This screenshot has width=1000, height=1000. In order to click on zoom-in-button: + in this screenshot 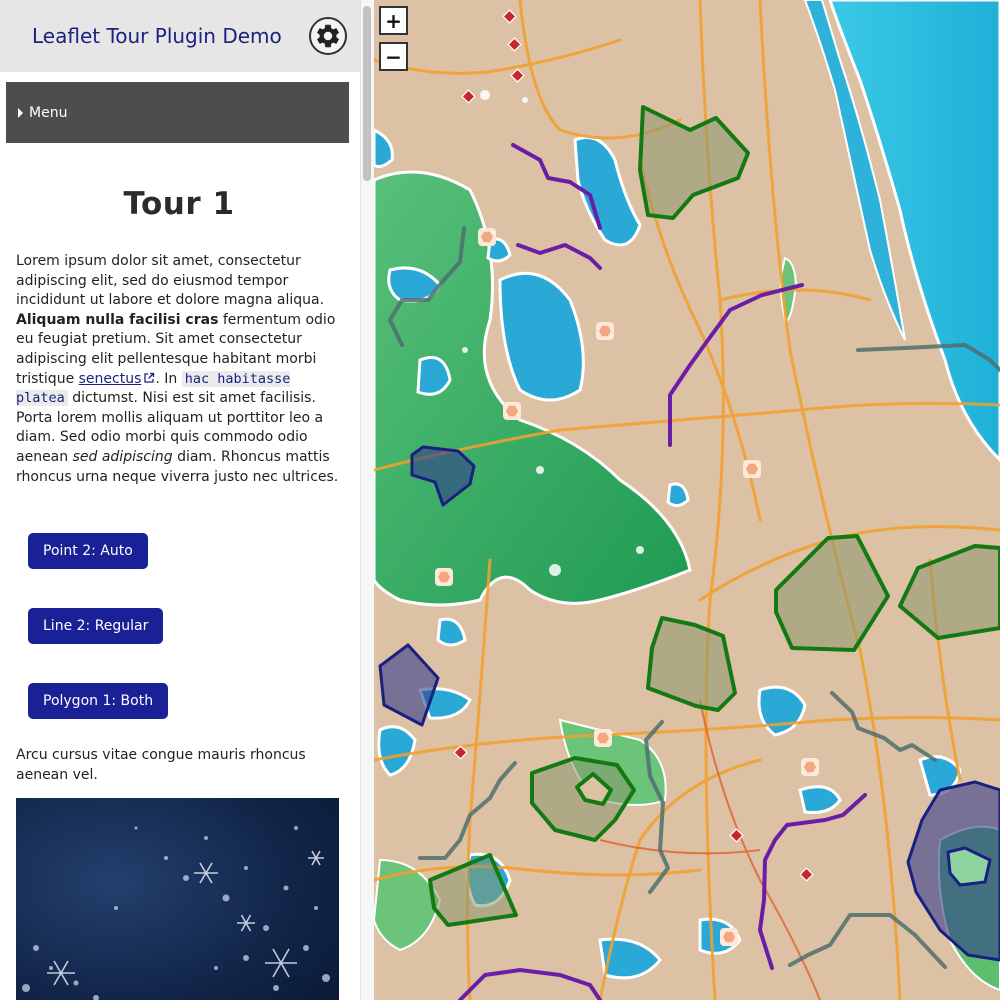, I will do `click(393, 20)`.